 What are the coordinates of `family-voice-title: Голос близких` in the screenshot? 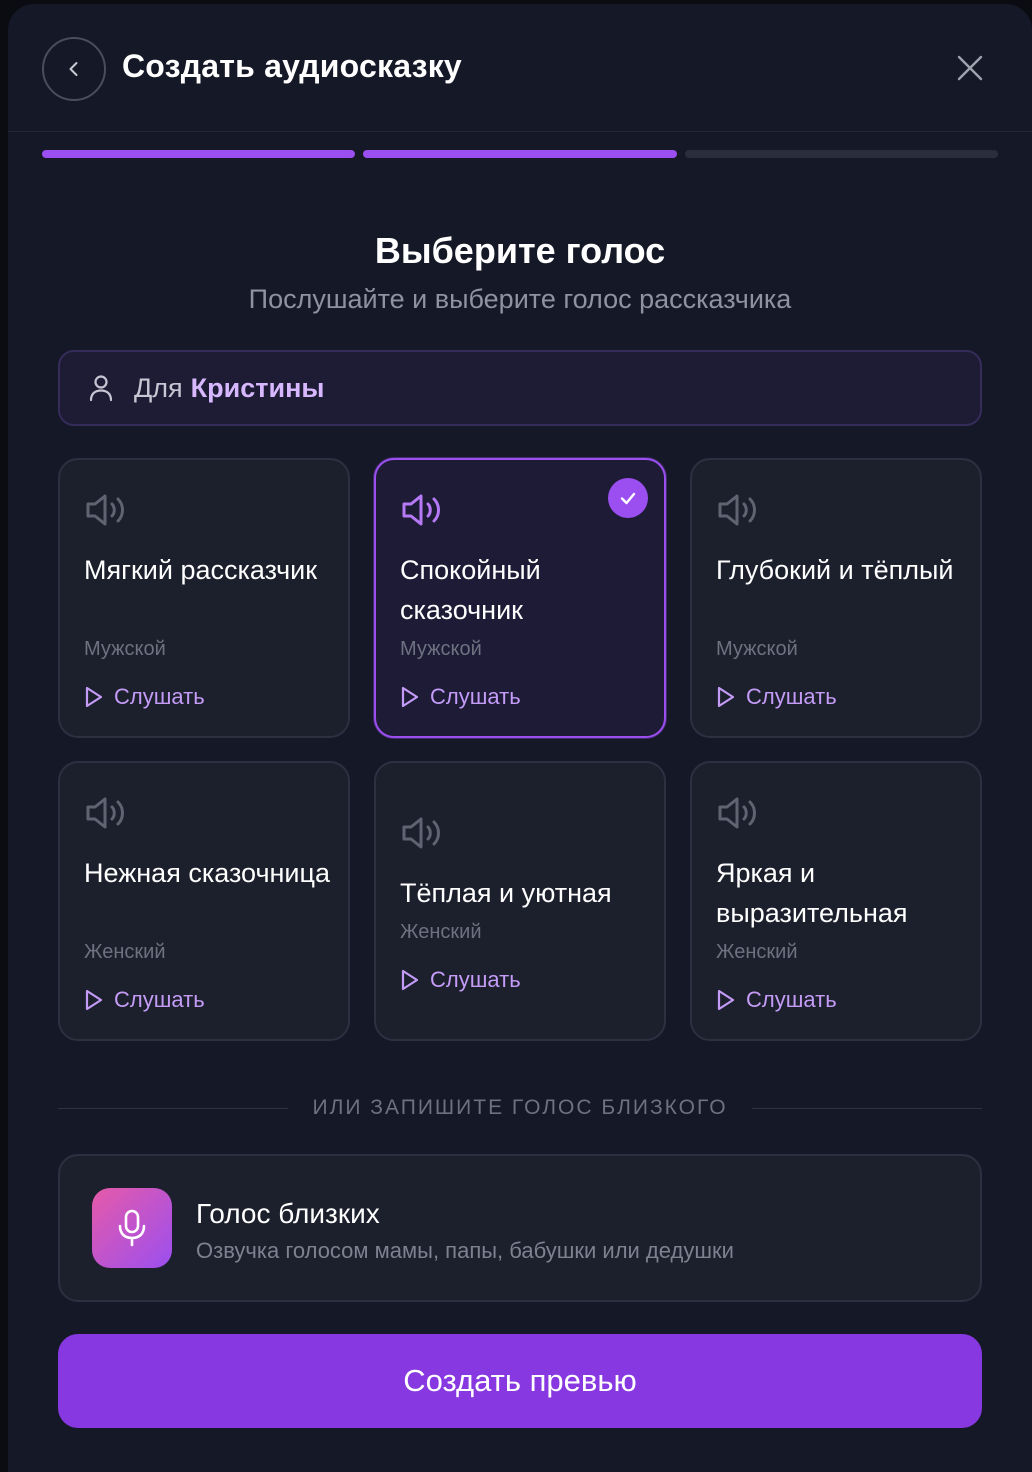 It's located at (288, 1213).